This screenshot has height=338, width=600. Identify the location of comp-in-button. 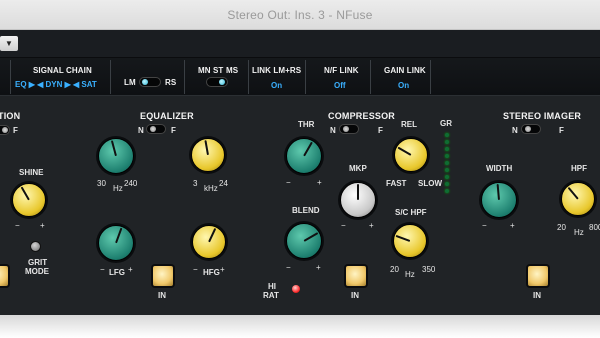
(356, 276).